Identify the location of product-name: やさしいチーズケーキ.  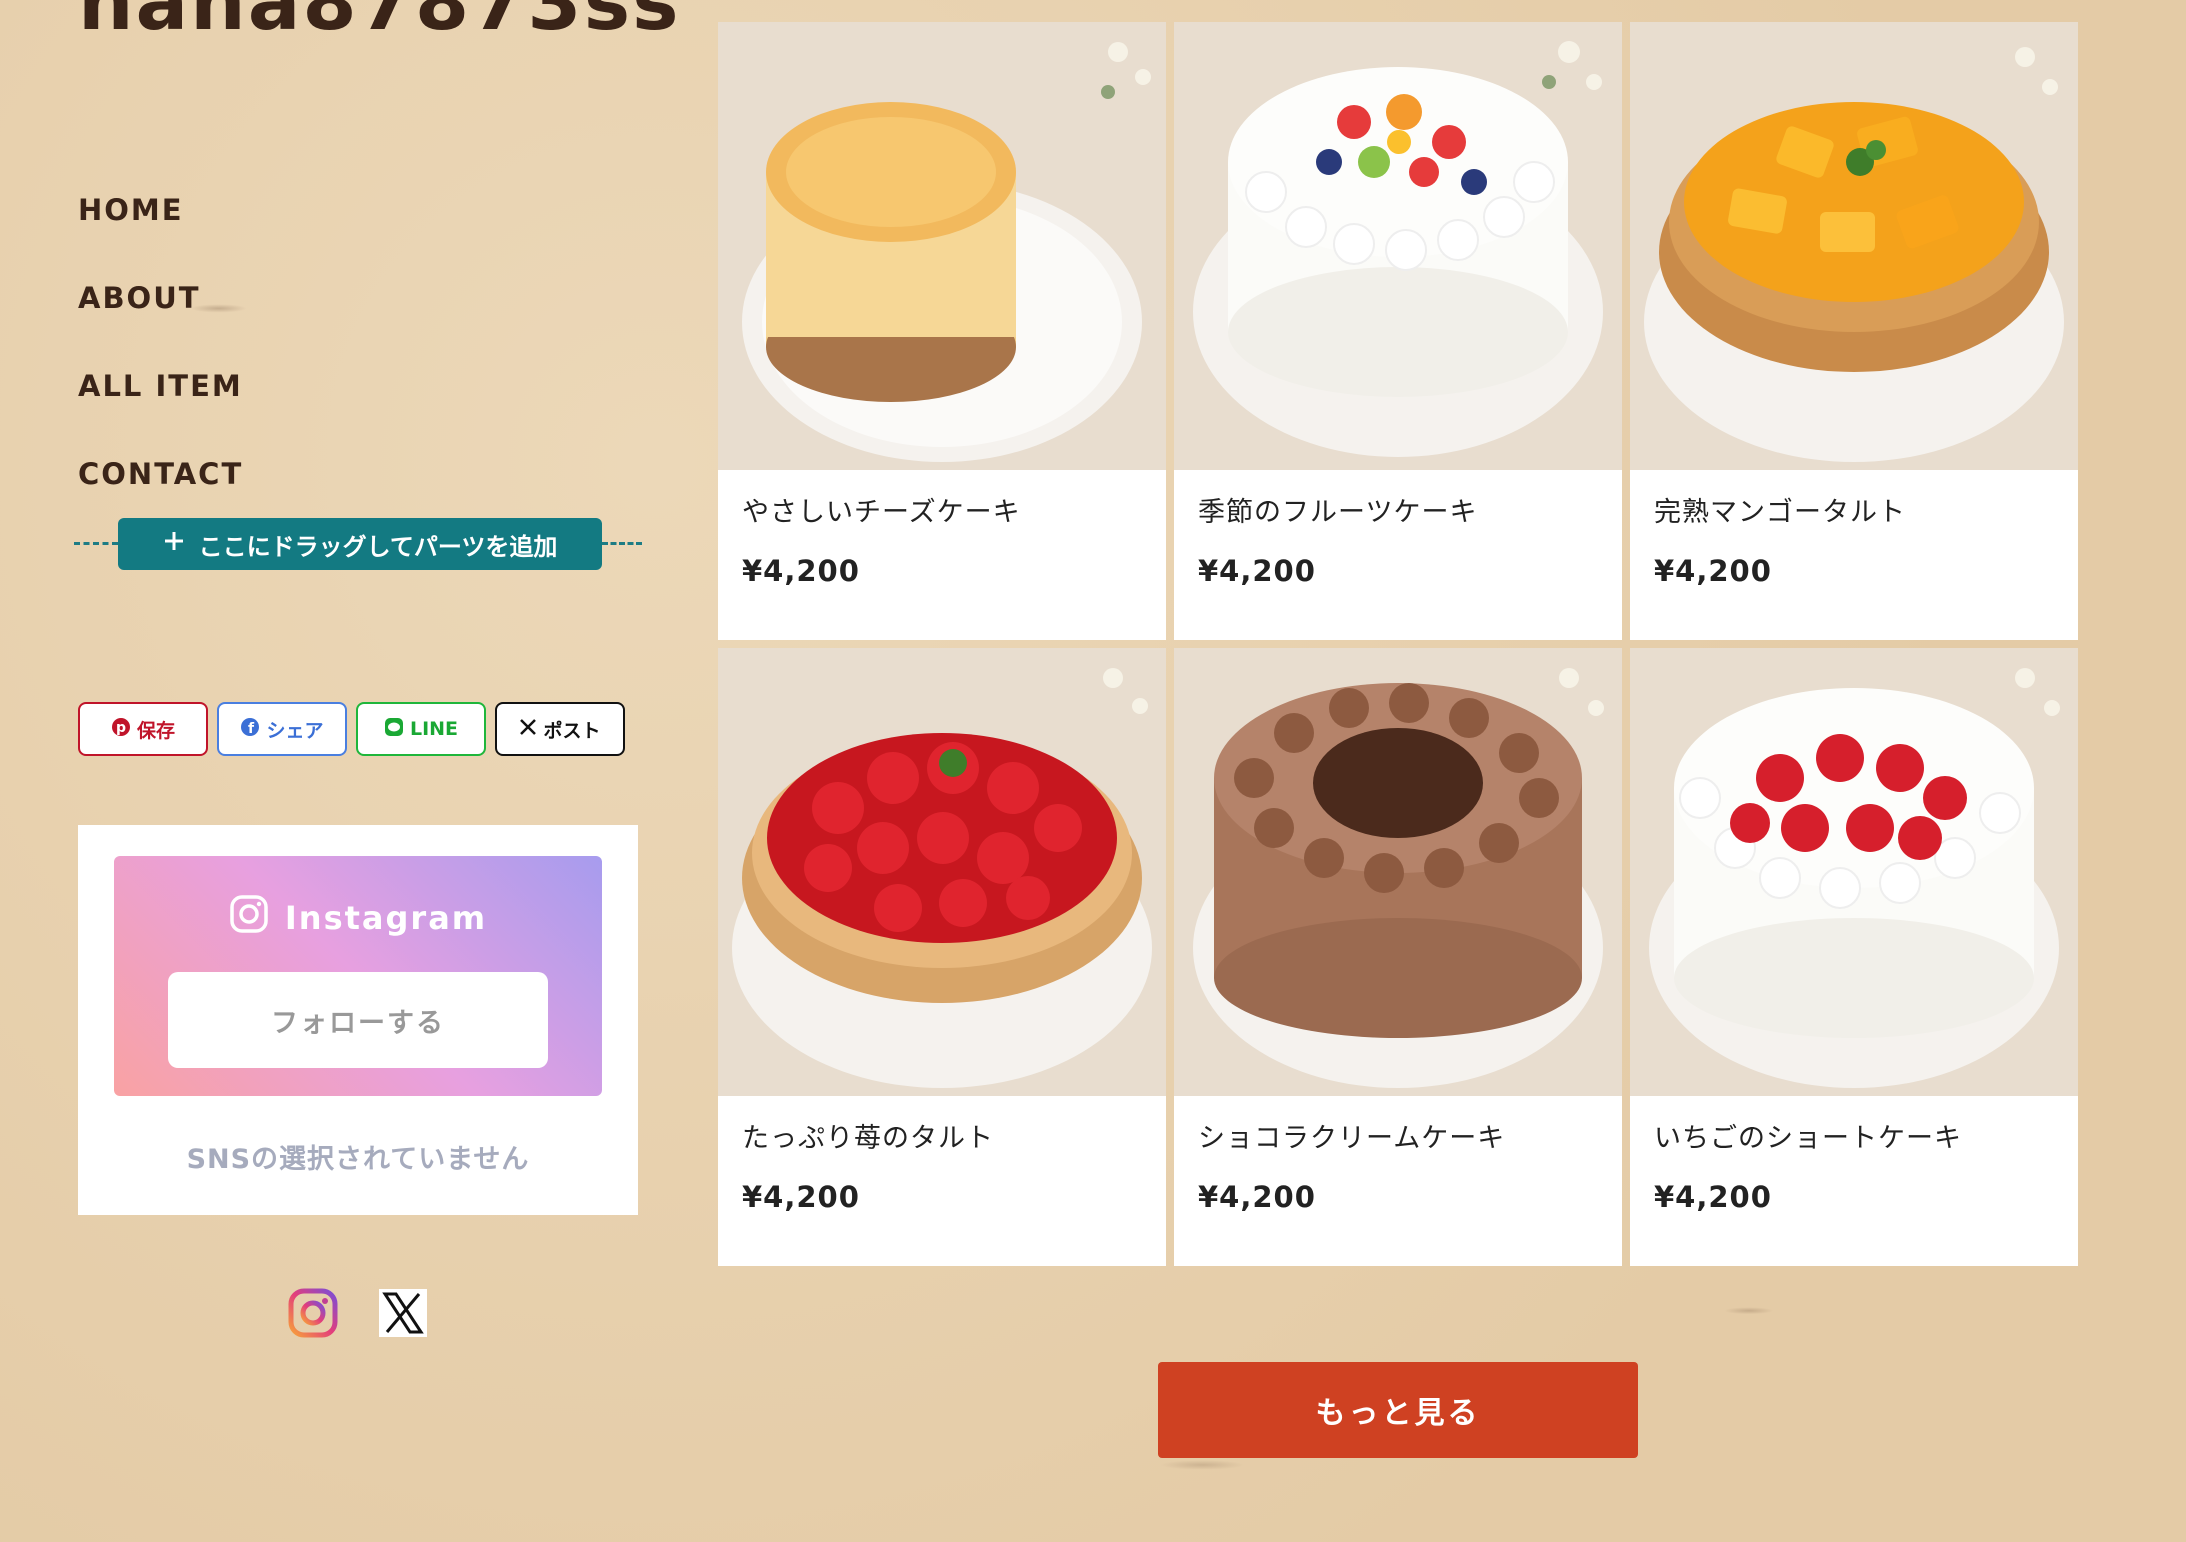
(881, 512).